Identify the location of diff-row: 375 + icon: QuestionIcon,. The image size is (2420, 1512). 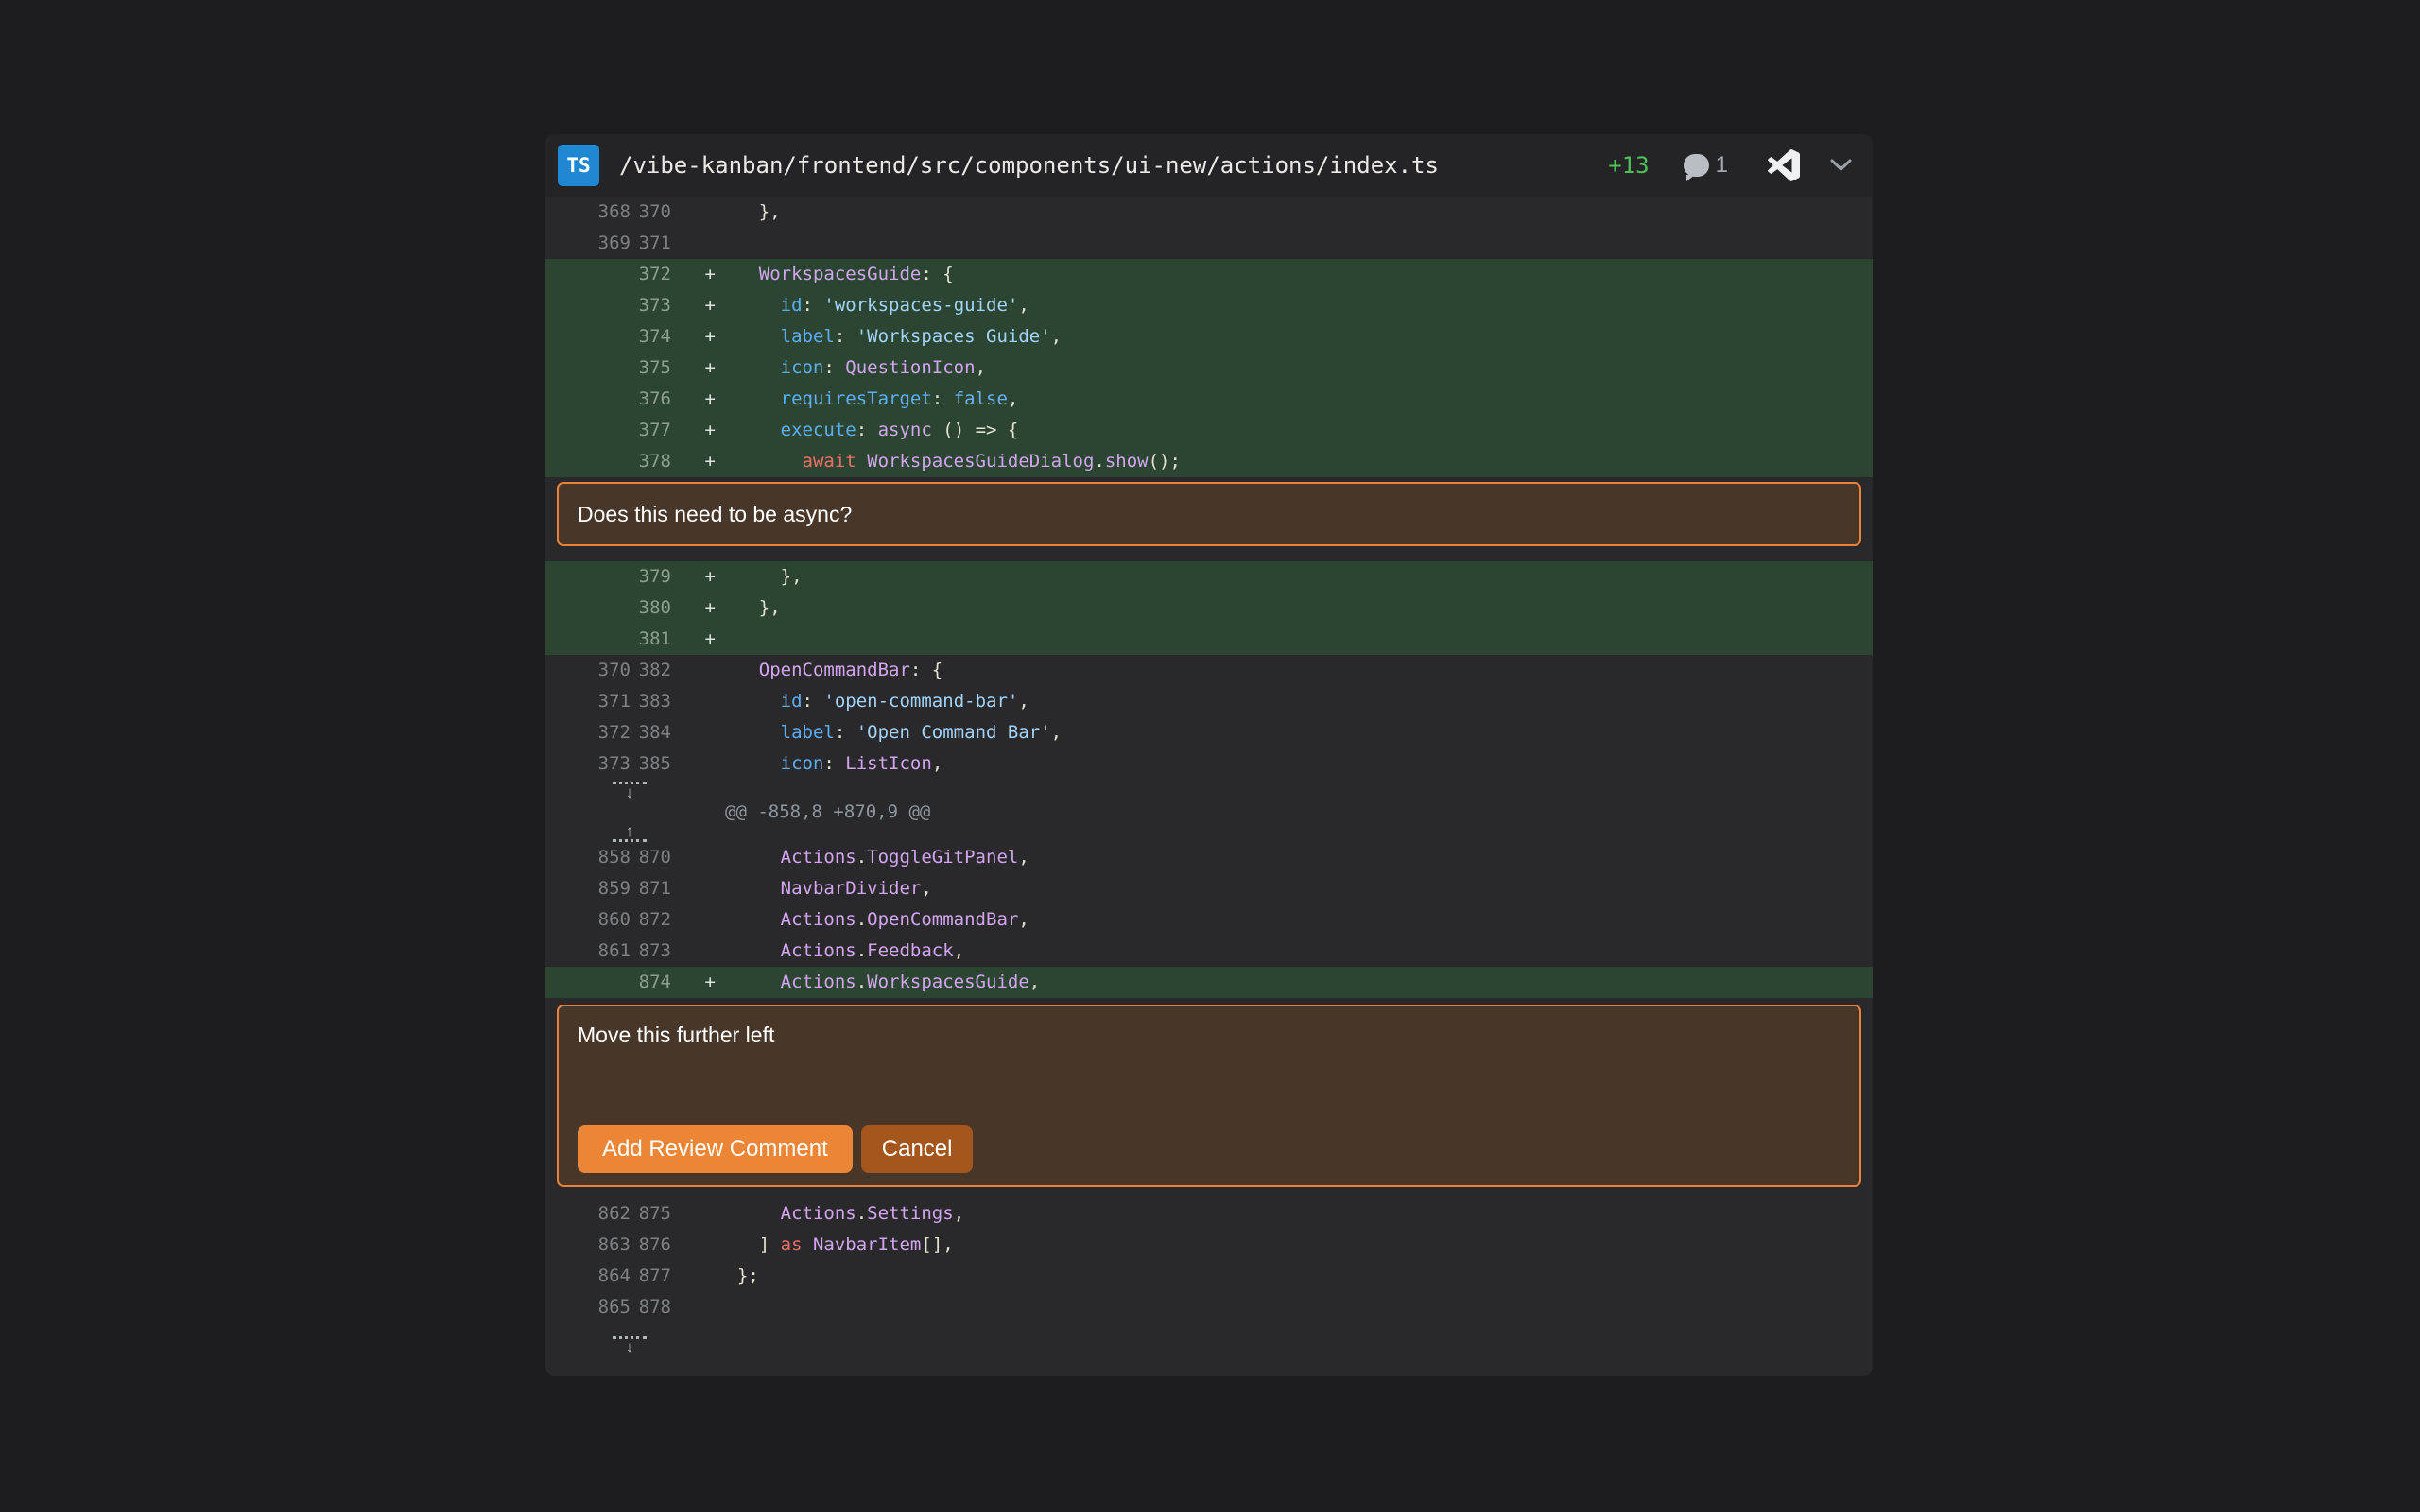
(1209, 368).